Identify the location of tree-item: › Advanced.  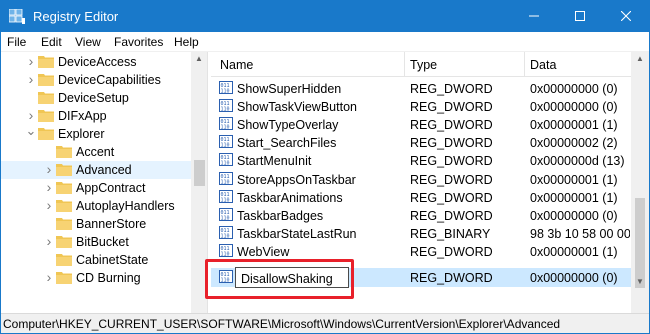
(96, 170).